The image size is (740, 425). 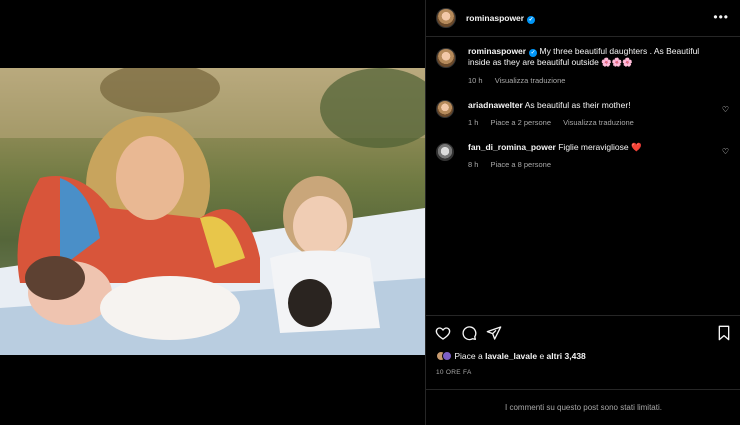 I want to click on comment-username: fan_di_romina_power, so click(x=512, y=147).